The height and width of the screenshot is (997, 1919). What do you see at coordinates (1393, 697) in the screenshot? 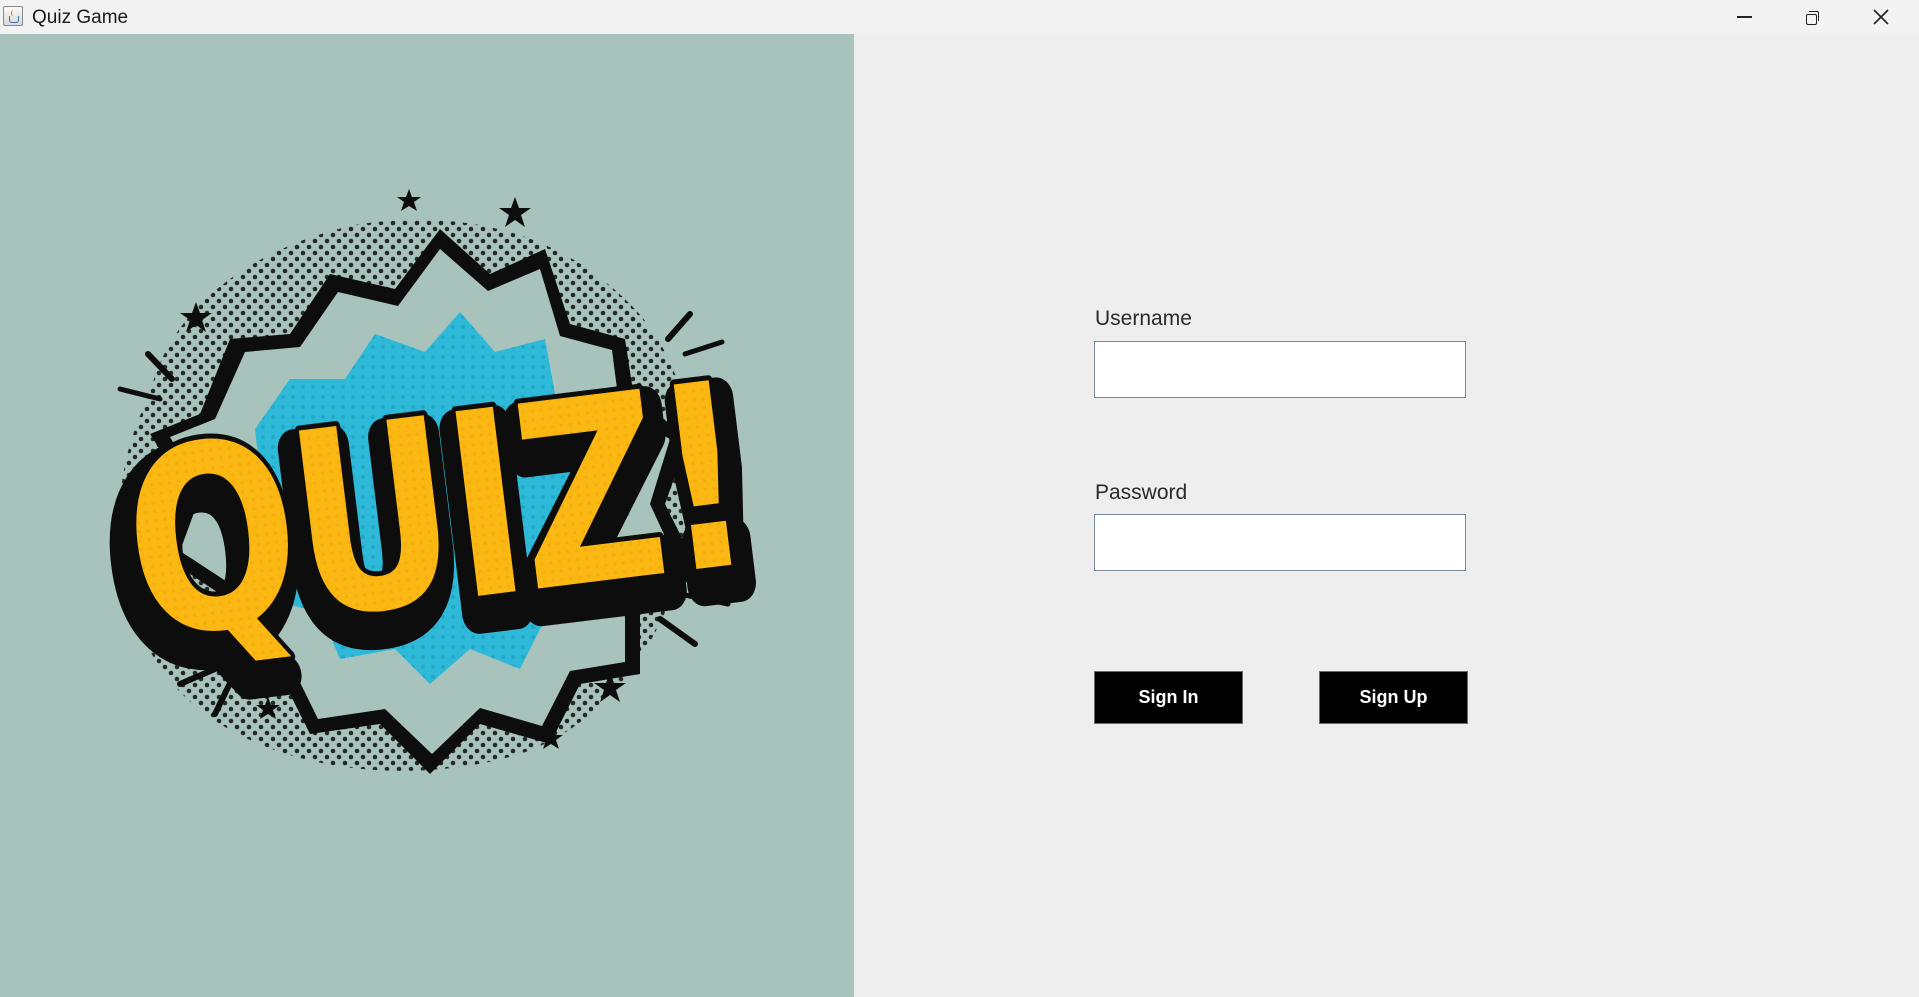
I see `sign-up-button: Sign Up` at bounding box center [1393, 697].